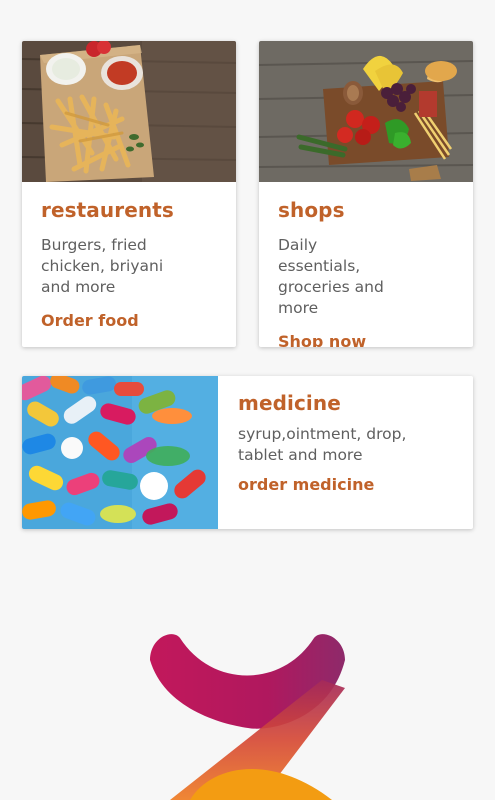  Describe the element at coordinates (366, 111) in the screenshot. I see `shops-image` at that location.